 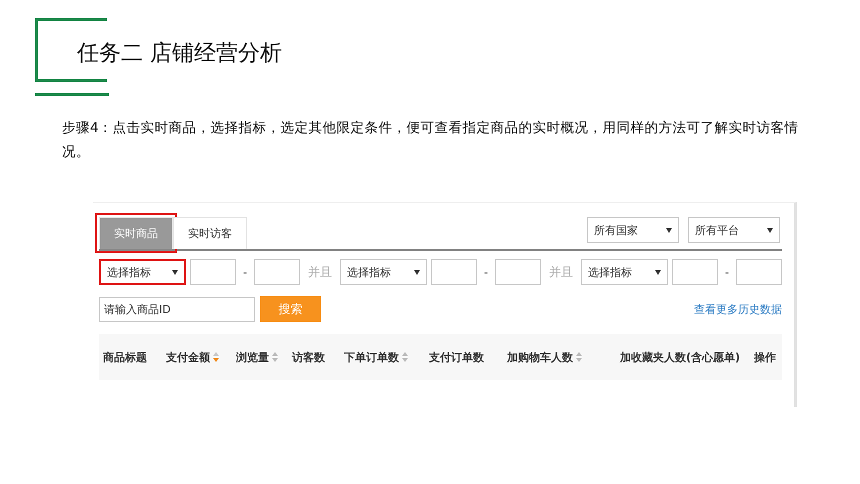 What do you see at coordinates (456, 357) in the screenshot?
I see `column-header: 支付订单数` at bounding box center [456, 357].